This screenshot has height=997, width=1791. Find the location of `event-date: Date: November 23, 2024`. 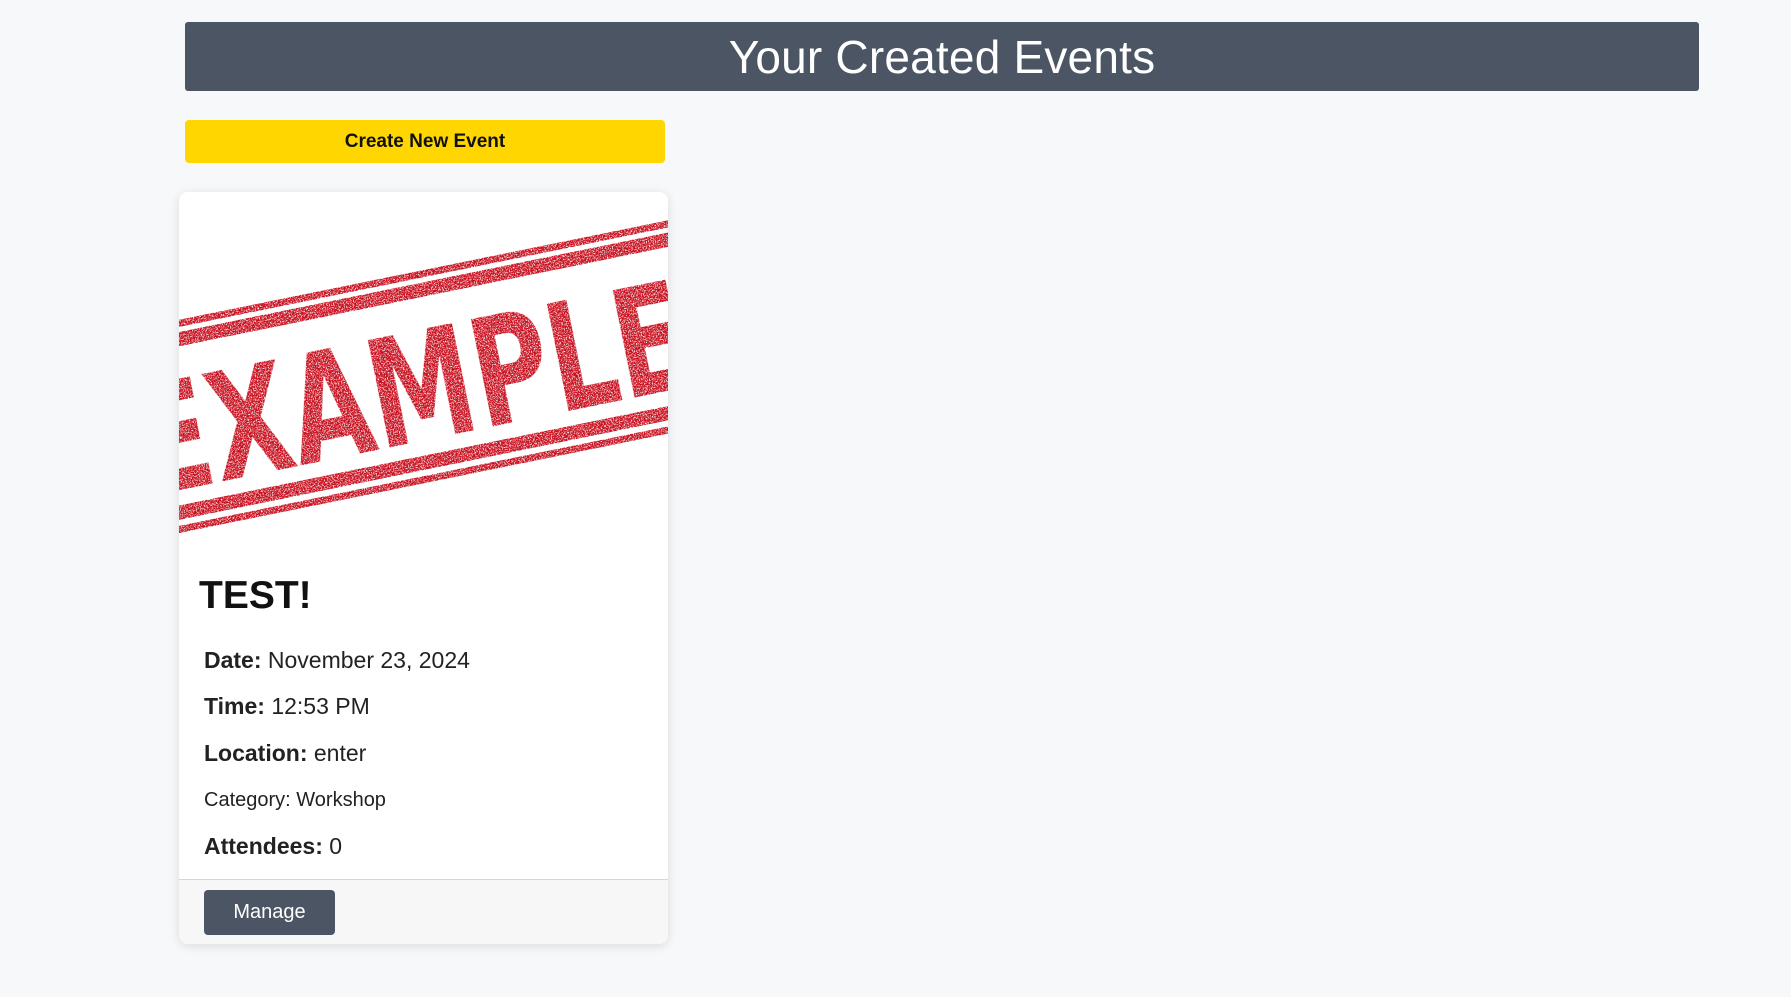

event-date: Date: November 23, 2024 is located at coordinates (337, 660).